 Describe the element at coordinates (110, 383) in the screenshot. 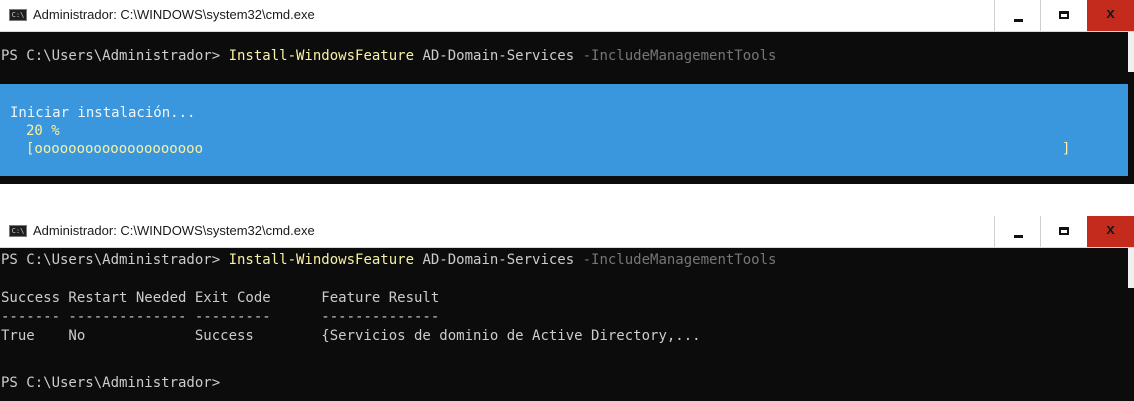

I see `final-prompt: PS C:\Users\Administrador>` at that location.